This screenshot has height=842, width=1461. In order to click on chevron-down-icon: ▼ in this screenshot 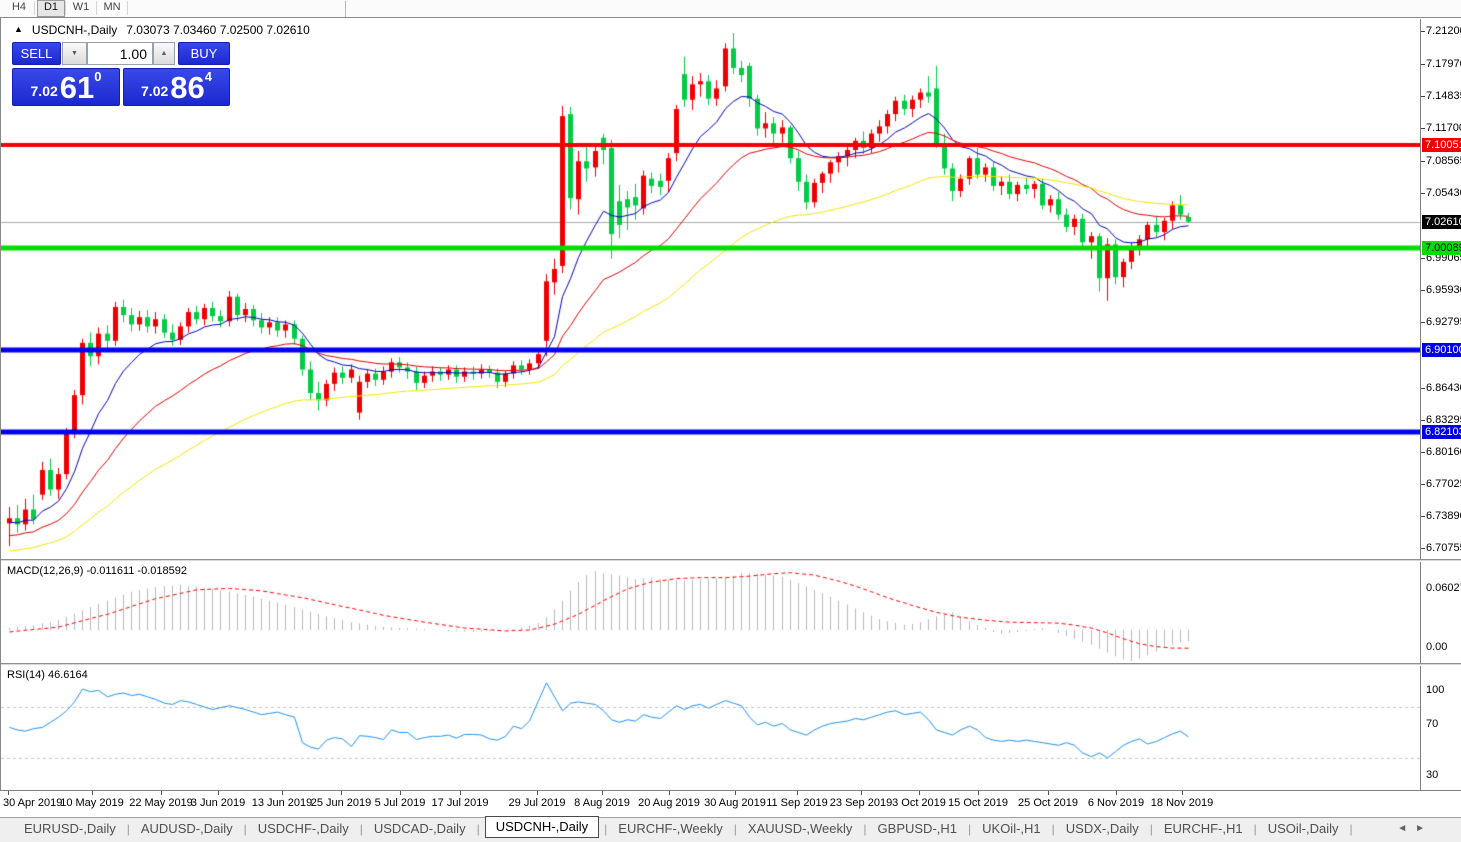, I will do `click(74, 53)`.